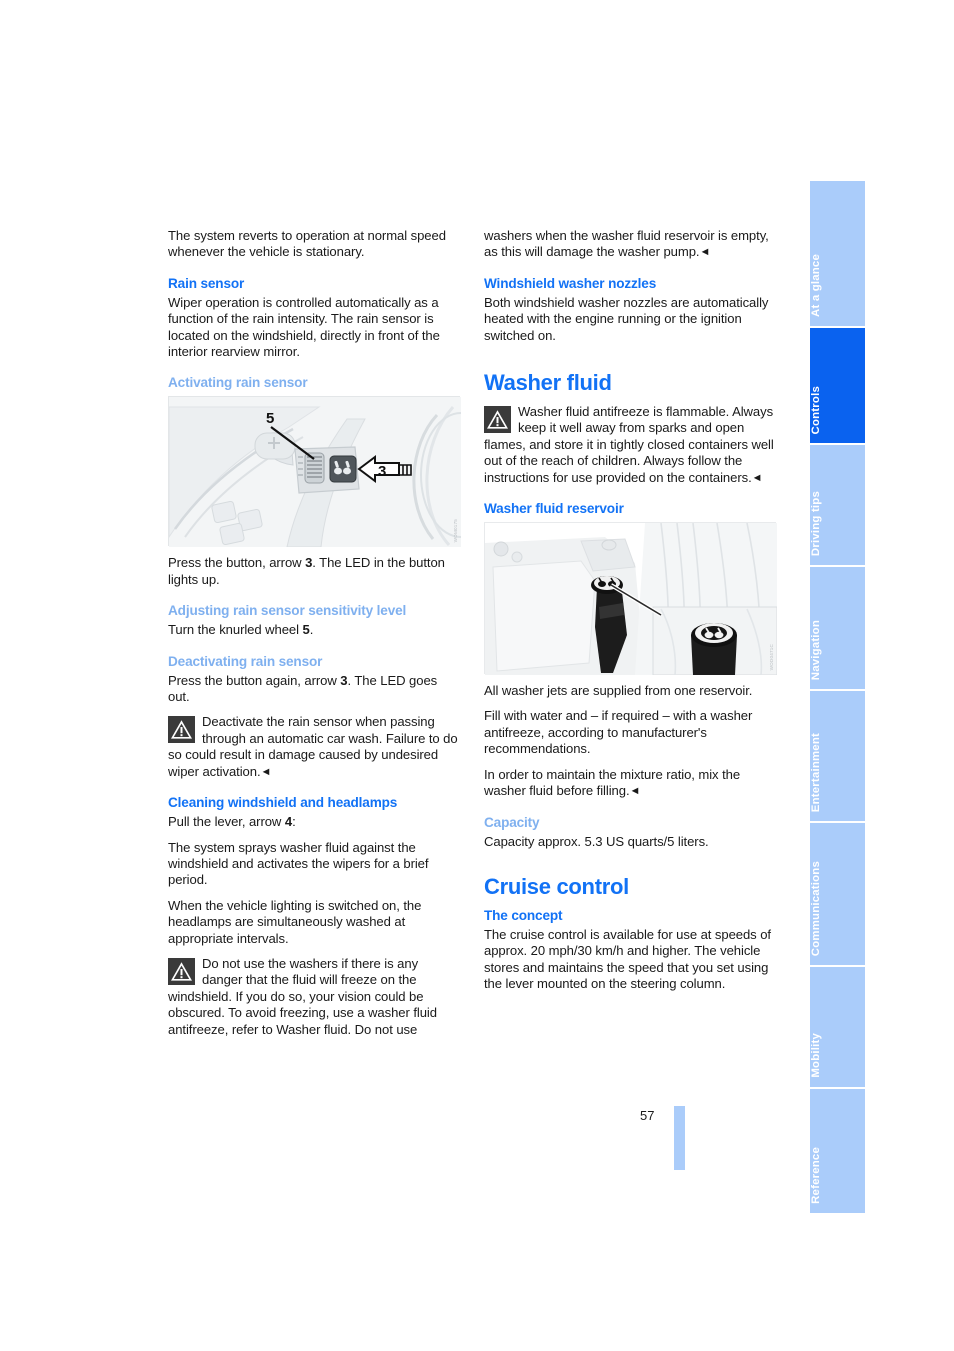 Image resolution: width=954 pixels, height=1351 pixels. I want to click on sidebar-tab-driving-tips: Driving tips, so click(837, 505).